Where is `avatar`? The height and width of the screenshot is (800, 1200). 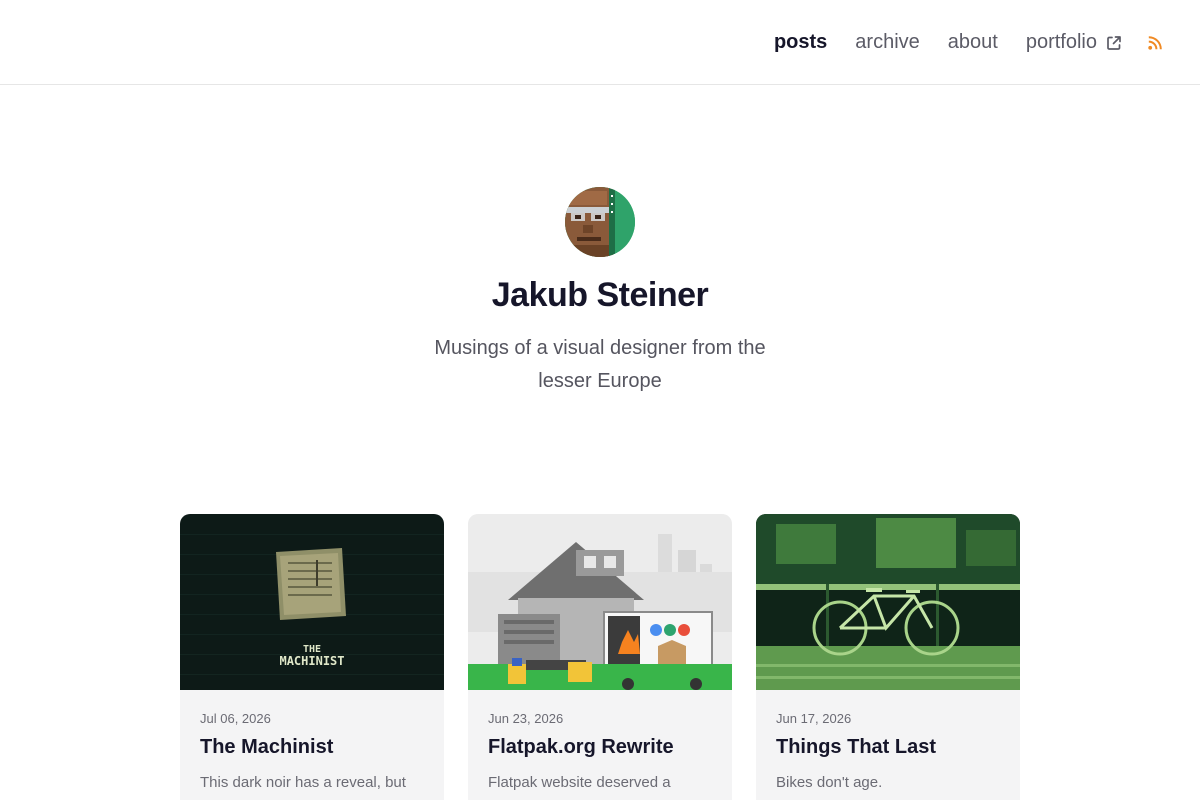 avatar is located at coordinates (600, 222).